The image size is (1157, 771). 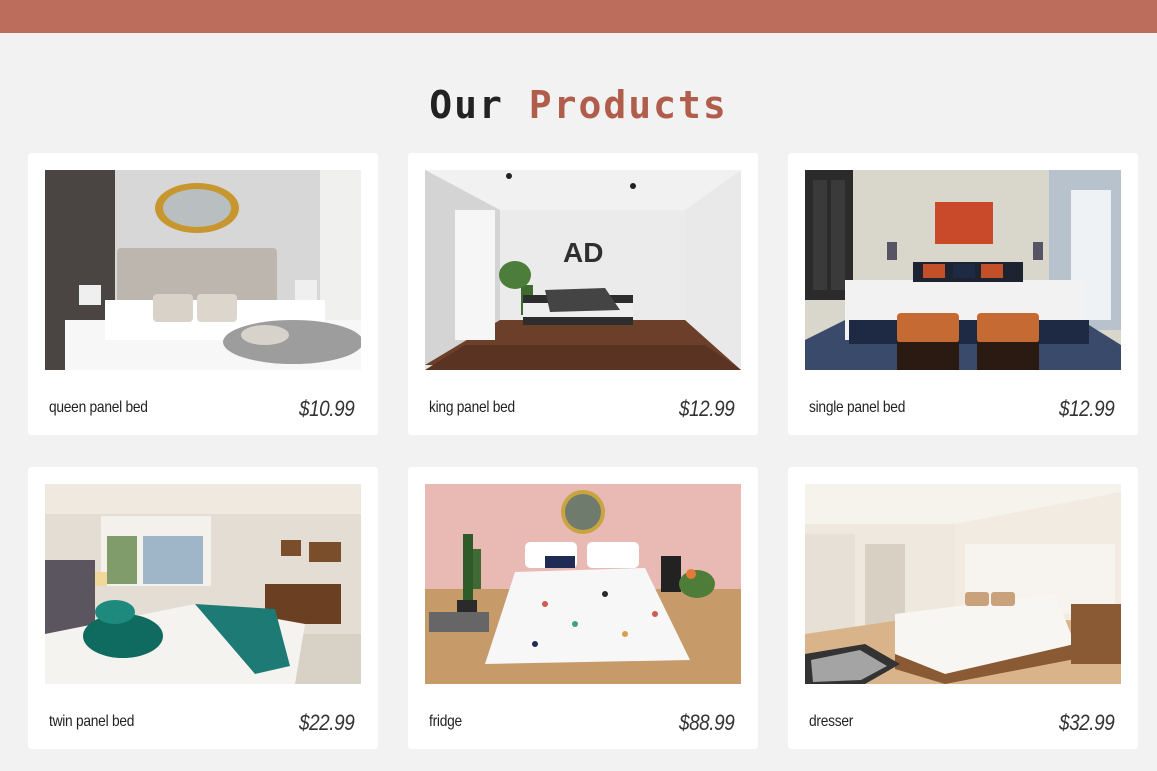 I want to click on product-price: $32.99, so click(x=1086, y=722).